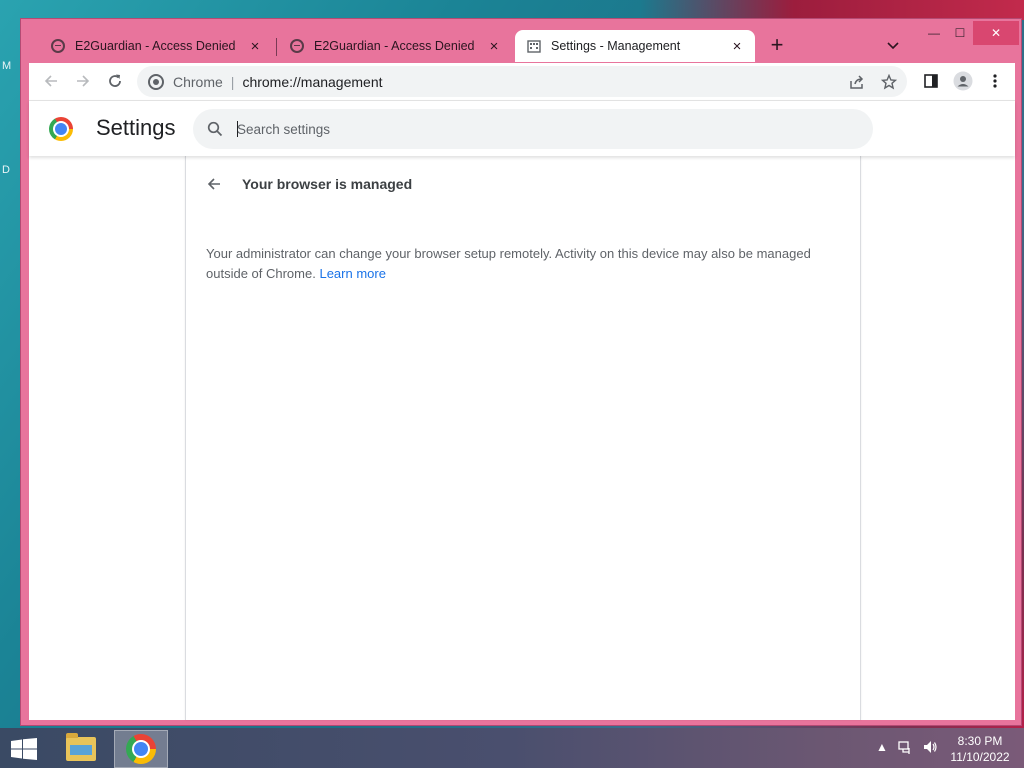  What do you see at coordinates (889, 82) in the screenshot?
I see `star-icon` at bounding box center [889, 82].